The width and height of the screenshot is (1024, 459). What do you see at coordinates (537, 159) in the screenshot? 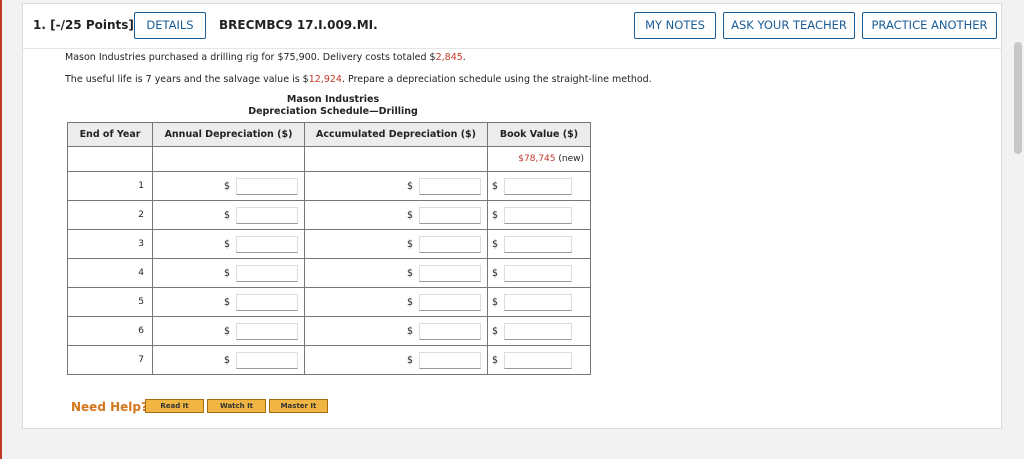
I see `initial-book-value-amount: $78,745` at bounding box center [537, 159].